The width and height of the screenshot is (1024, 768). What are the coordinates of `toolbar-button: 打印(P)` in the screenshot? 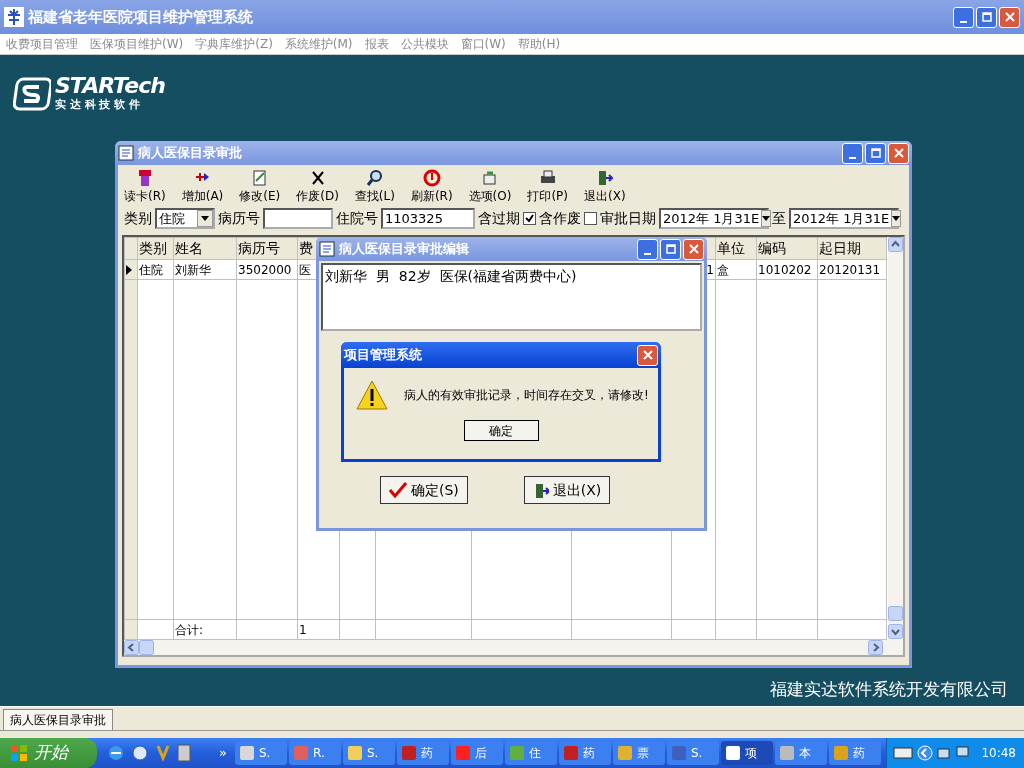 It's located at (548, 187).